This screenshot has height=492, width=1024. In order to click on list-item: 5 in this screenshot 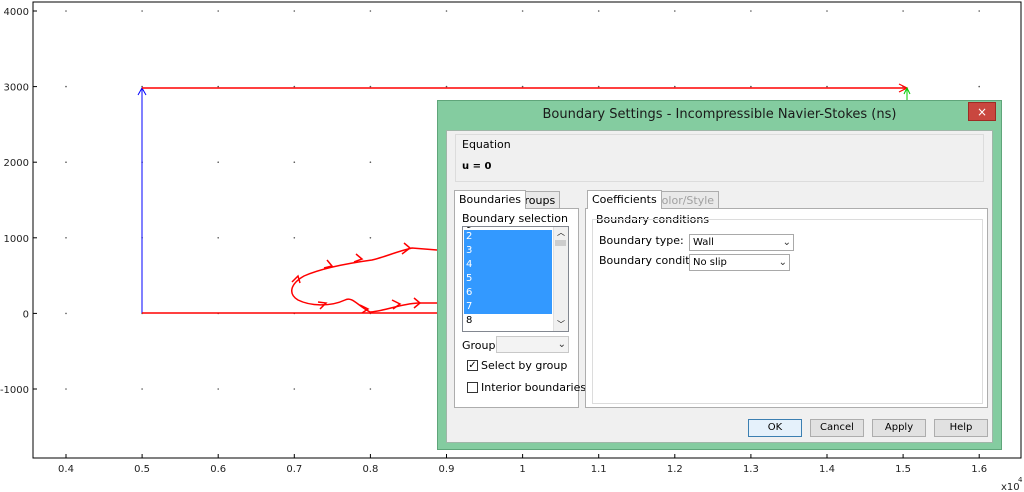, I will do `click(508, 279)`.